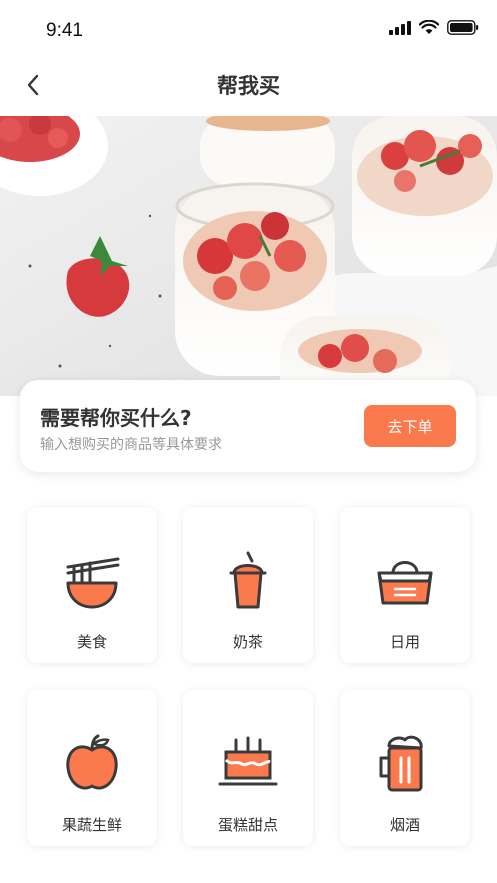  Describe the element at coordinates (248, 761) in the screenshot. I see `cake-icon` at that location.